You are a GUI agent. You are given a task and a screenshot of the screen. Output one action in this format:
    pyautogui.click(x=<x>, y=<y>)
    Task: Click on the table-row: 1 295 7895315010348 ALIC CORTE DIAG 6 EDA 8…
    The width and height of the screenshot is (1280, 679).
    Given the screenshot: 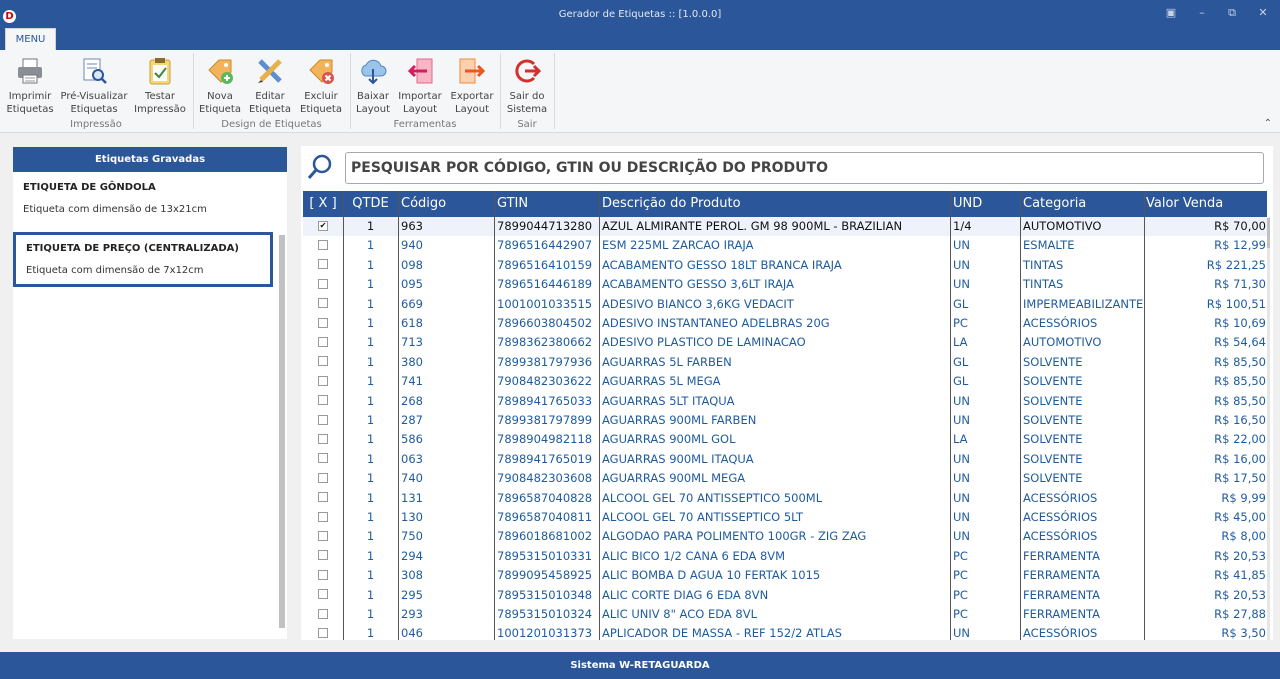 What is the action you would take?
    pyautogui.click(x=785, y=595)
    